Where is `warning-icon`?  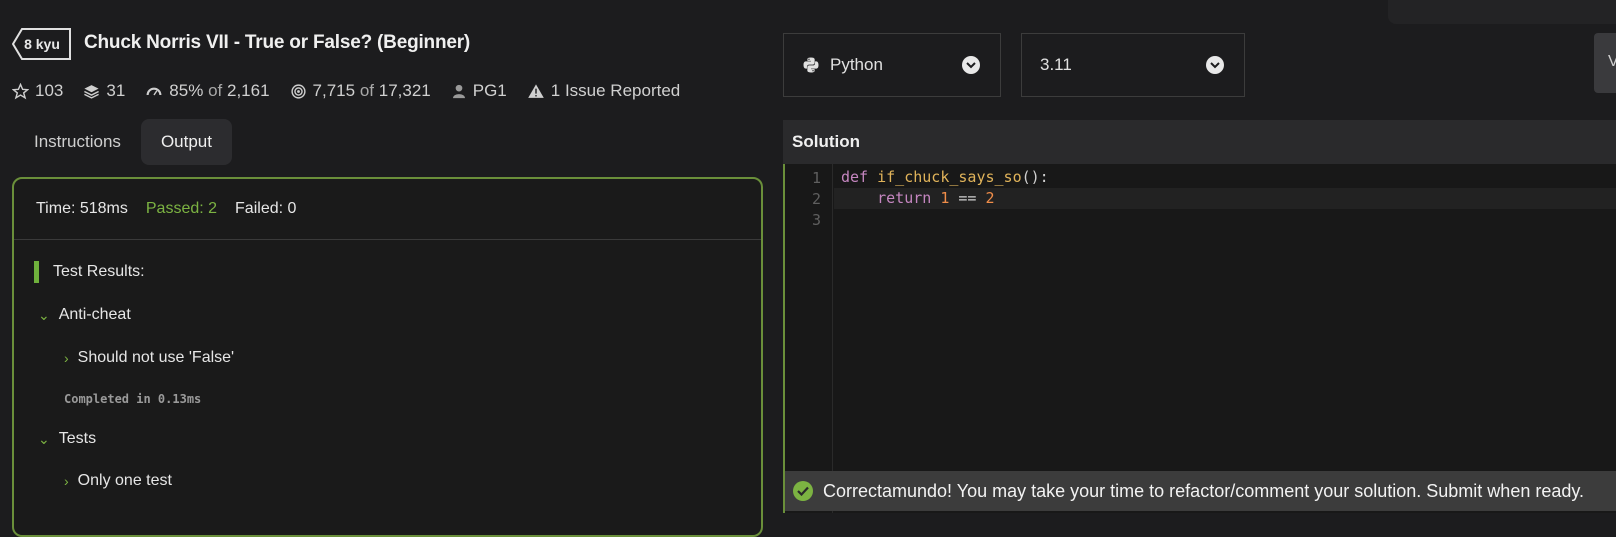
warning-icon is located at coordinates (535, 90).